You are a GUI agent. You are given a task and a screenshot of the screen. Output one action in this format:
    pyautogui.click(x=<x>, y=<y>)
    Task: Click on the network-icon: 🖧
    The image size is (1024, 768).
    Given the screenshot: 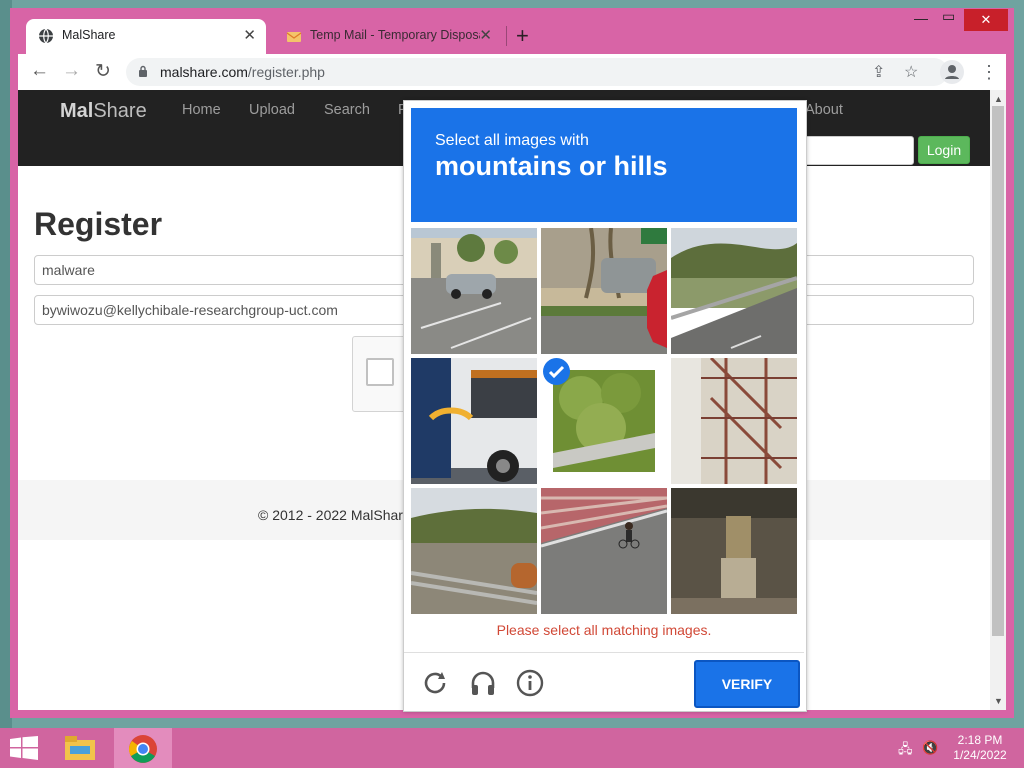 What is the action you would take?
    pyautogui.click(x=905, y=751)
    